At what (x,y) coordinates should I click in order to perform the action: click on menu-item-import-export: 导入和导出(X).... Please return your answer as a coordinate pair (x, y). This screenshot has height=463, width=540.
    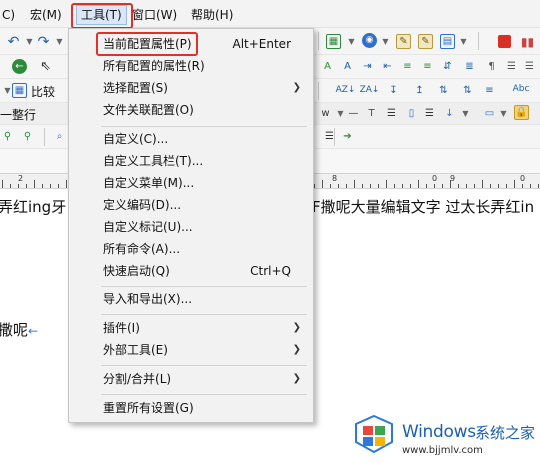
    Looking at the image, I should click on (191, 299).